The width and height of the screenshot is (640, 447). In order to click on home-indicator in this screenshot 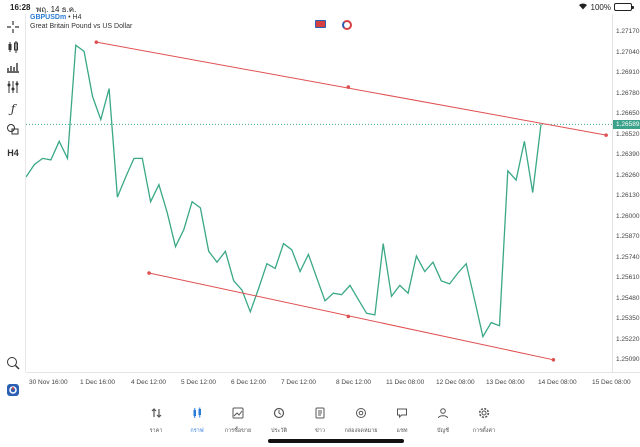, I will do `click(336, 441)`.